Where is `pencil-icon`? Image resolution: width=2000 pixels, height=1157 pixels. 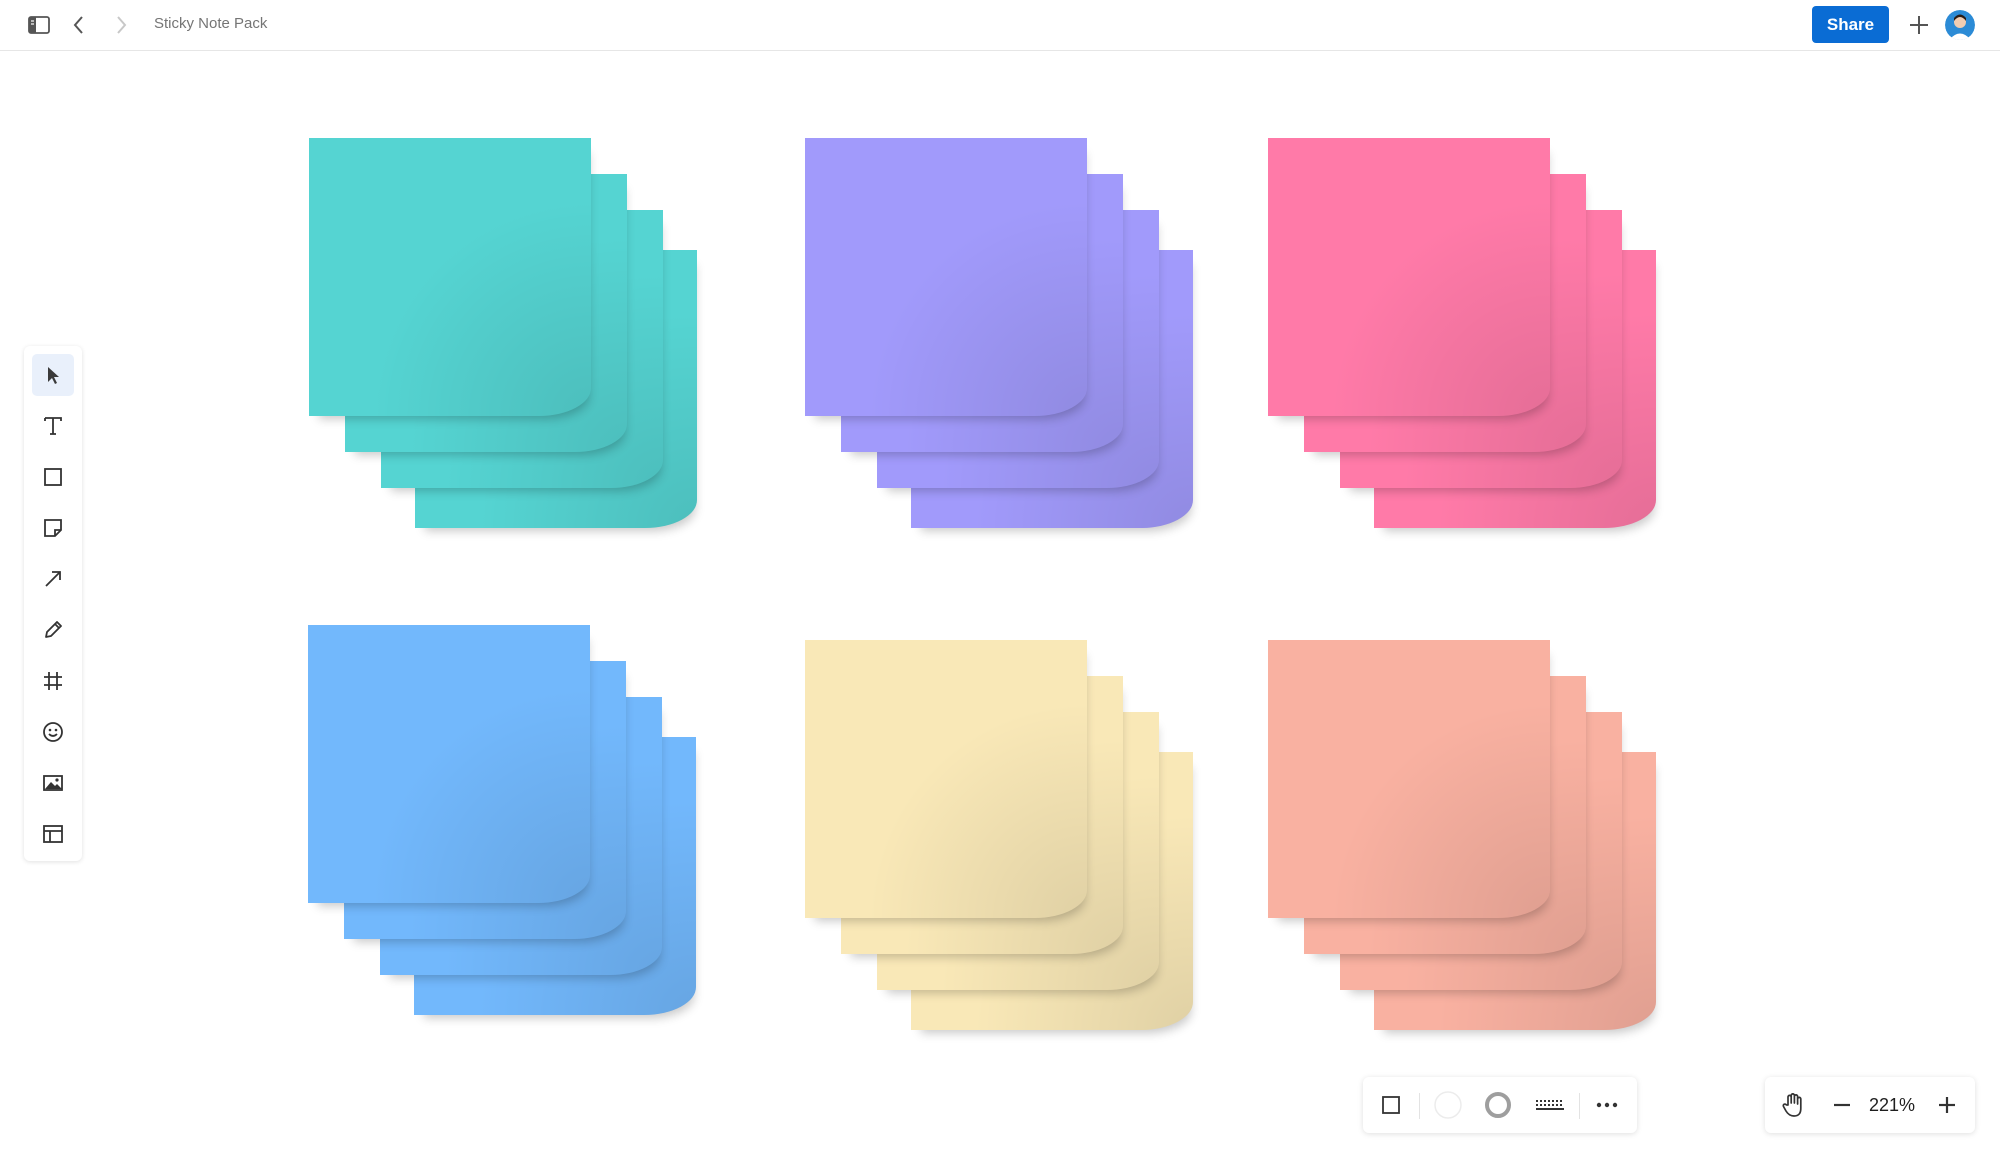
pencil-icon is located at coordinates (53, 629).